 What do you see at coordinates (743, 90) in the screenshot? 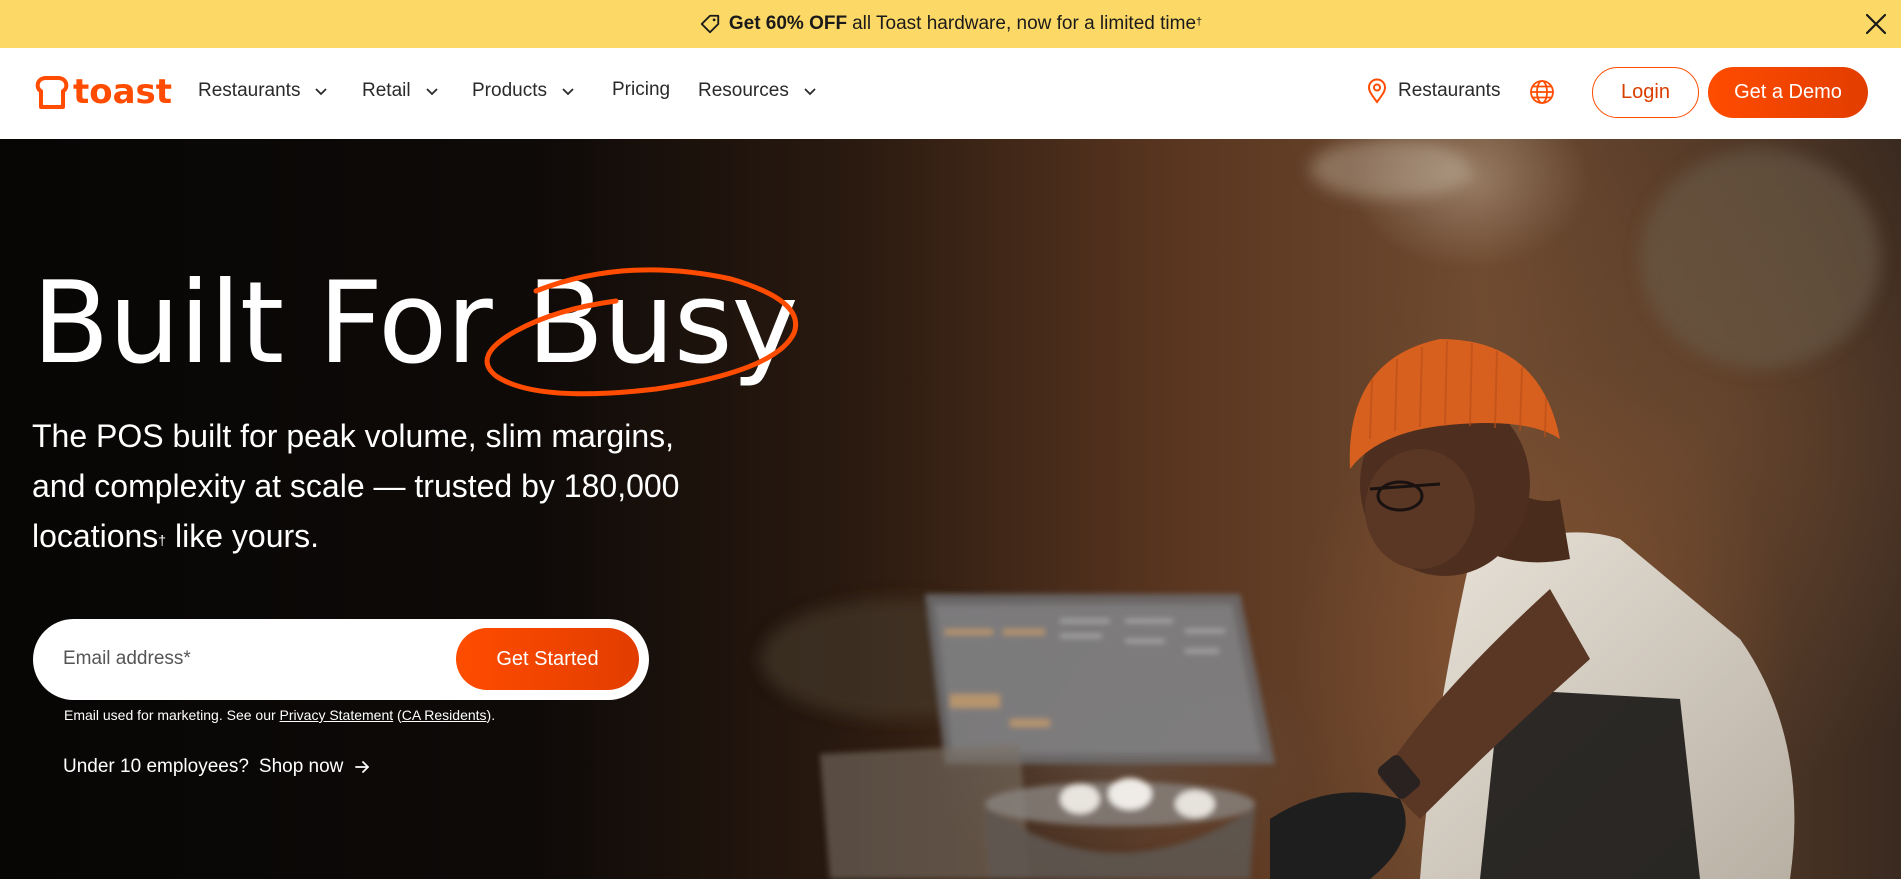
I see `nav-resources-label: Resources` at bounding box center [743, 90].